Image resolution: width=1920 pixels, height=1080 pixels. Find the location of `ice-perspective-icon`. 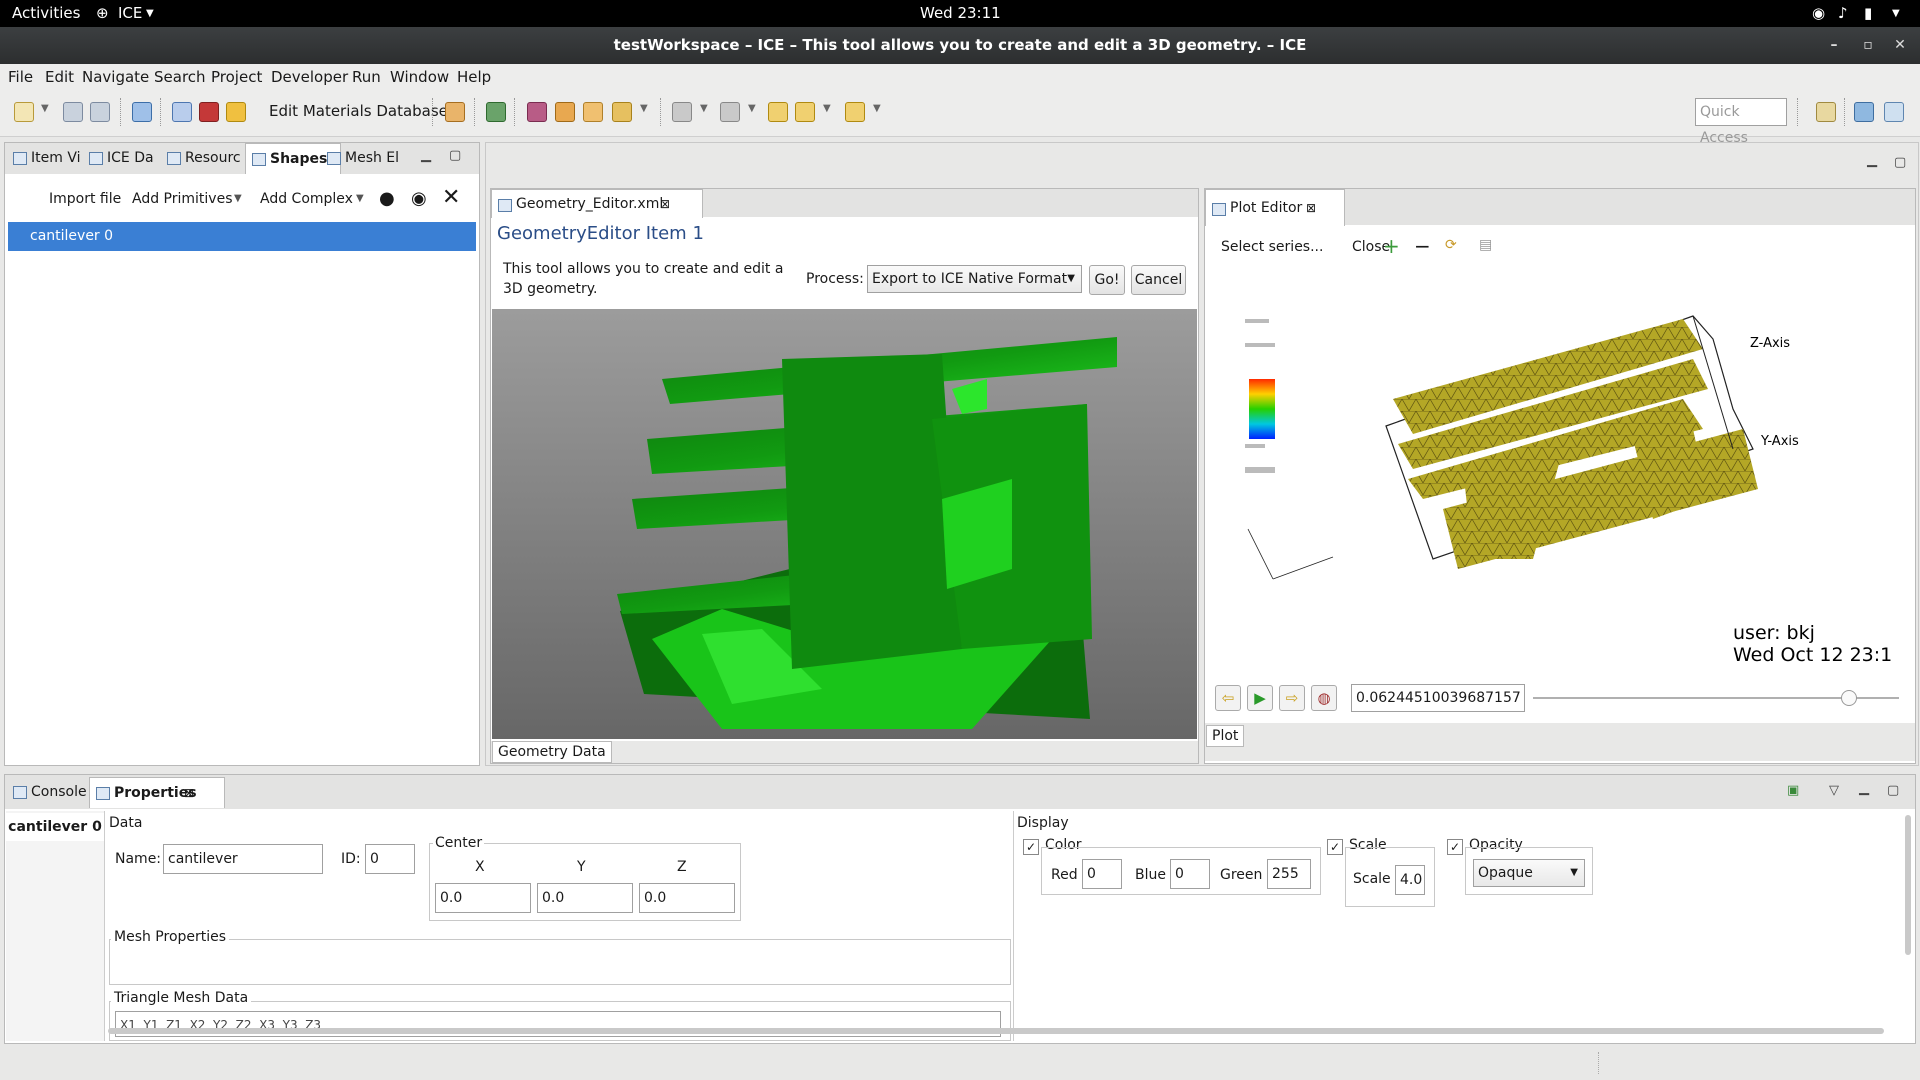

ice-perspective-icon is located at coordinates (1894, 112).